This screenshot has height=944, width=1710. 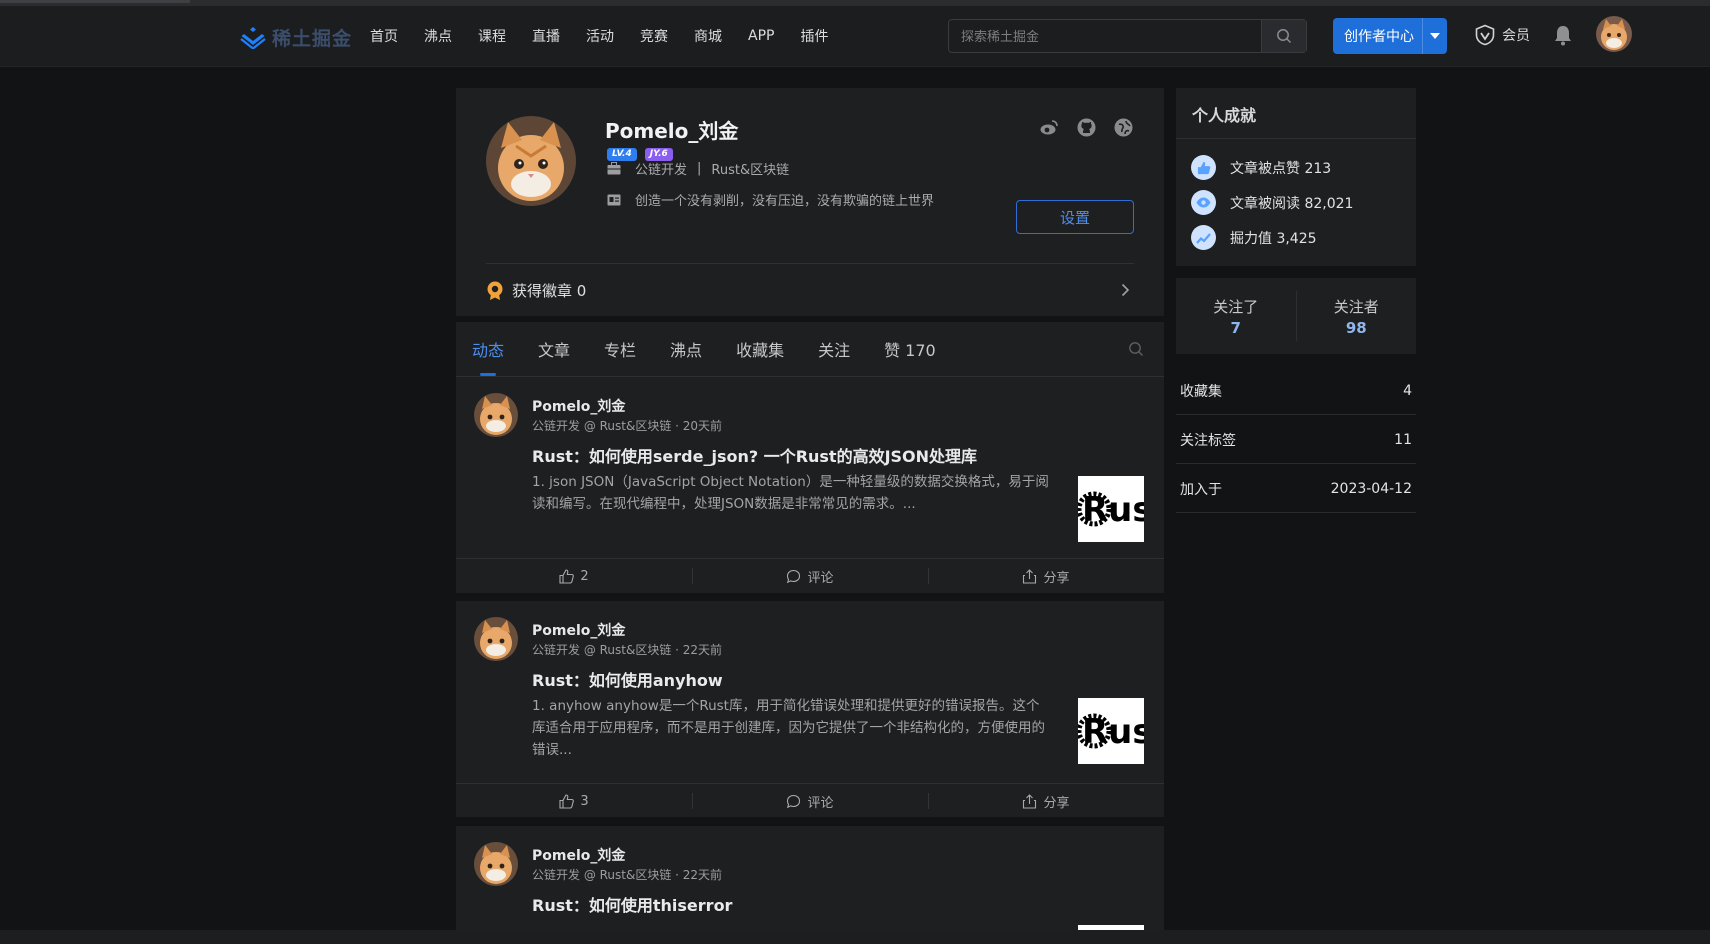 I want to click on search-input, so click(x=1111, y=37).